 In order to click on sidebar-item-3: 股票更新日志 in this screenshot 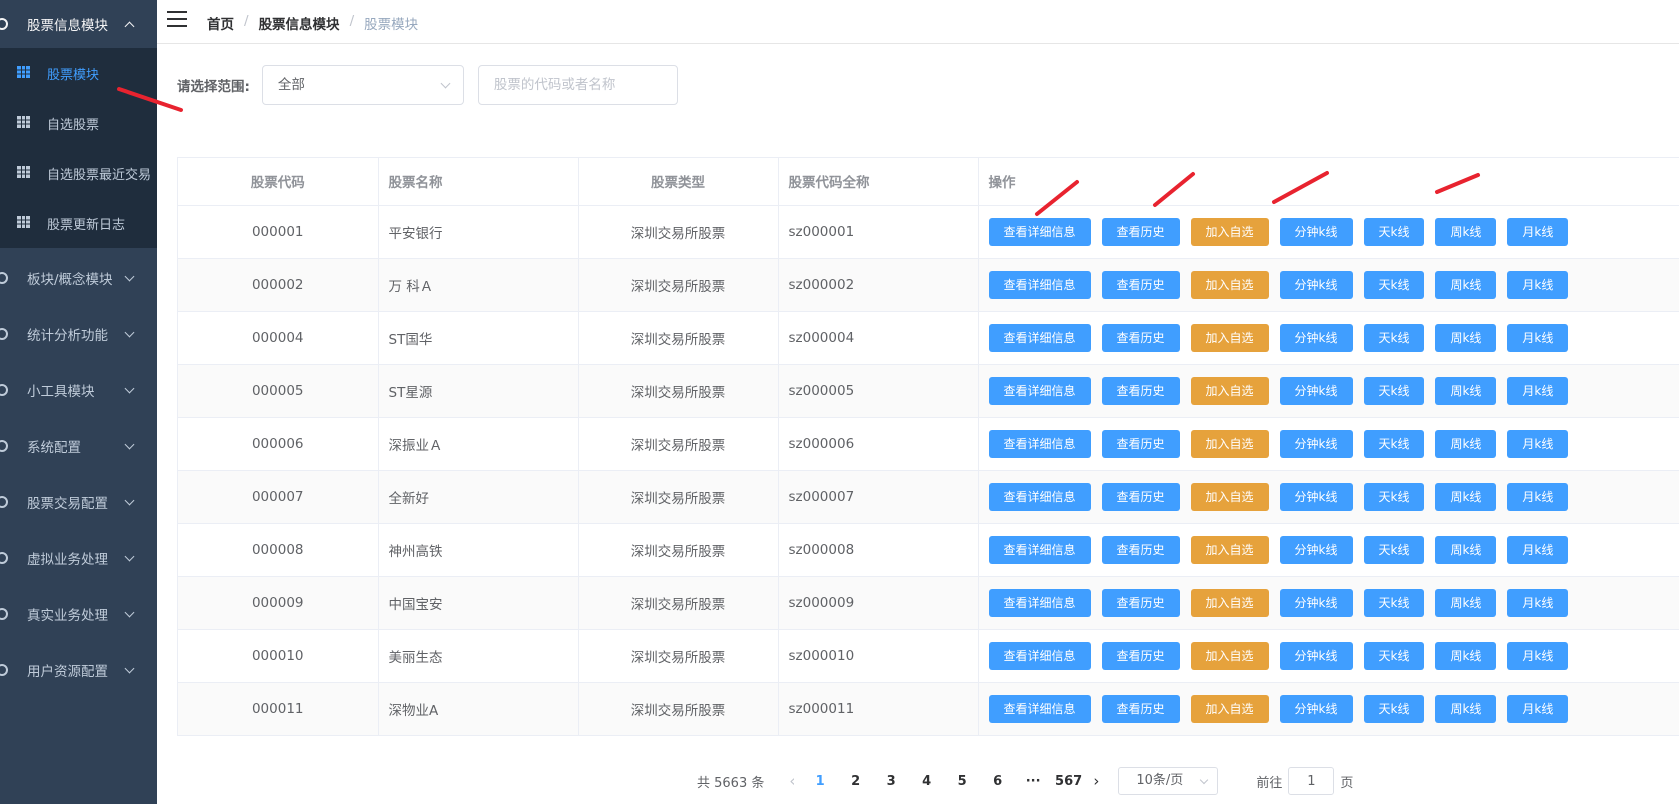, I will do `click(78, 223)`.